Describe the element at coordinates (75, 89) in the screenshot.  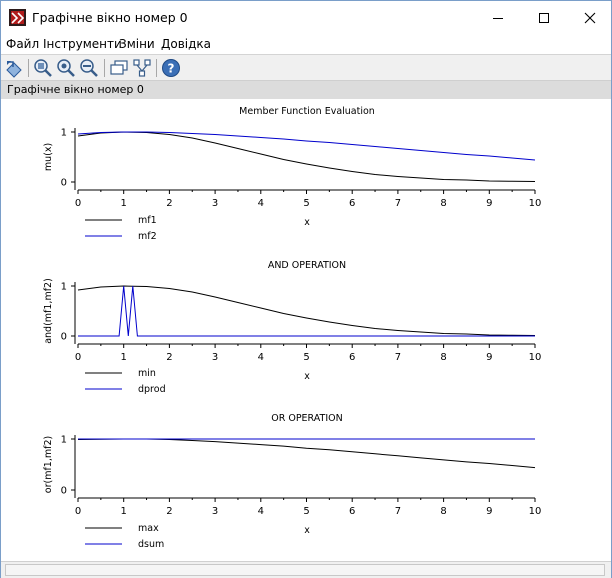
I see `info-bar-text: Графічне вікно номер 0` at that location.